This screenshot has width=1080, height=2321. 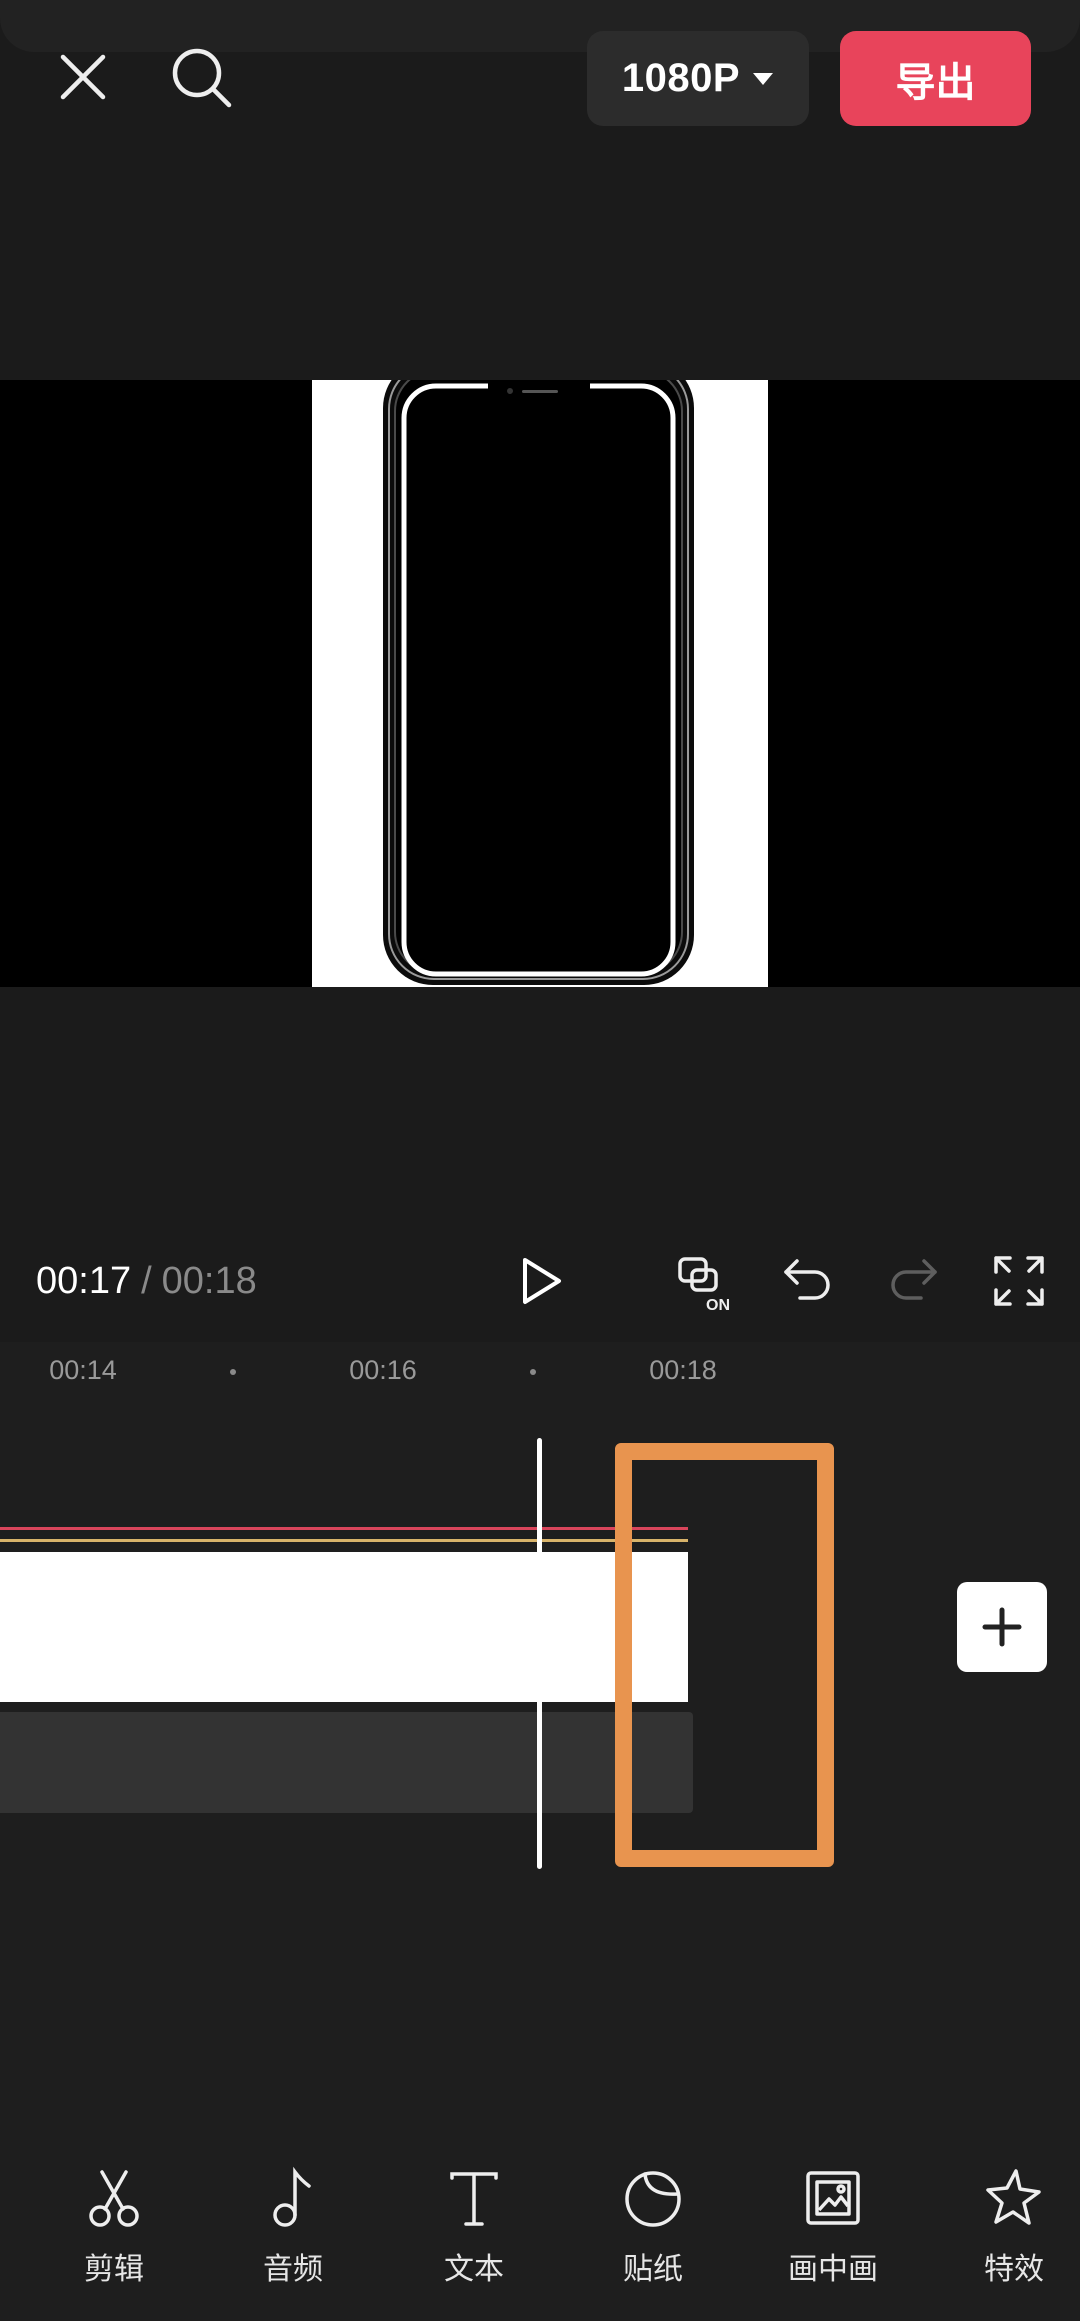 What do you see at coordinates (84, 1280) in the screenshot?
I see `current-time: 00:17` at bounding box center [84, 1280].